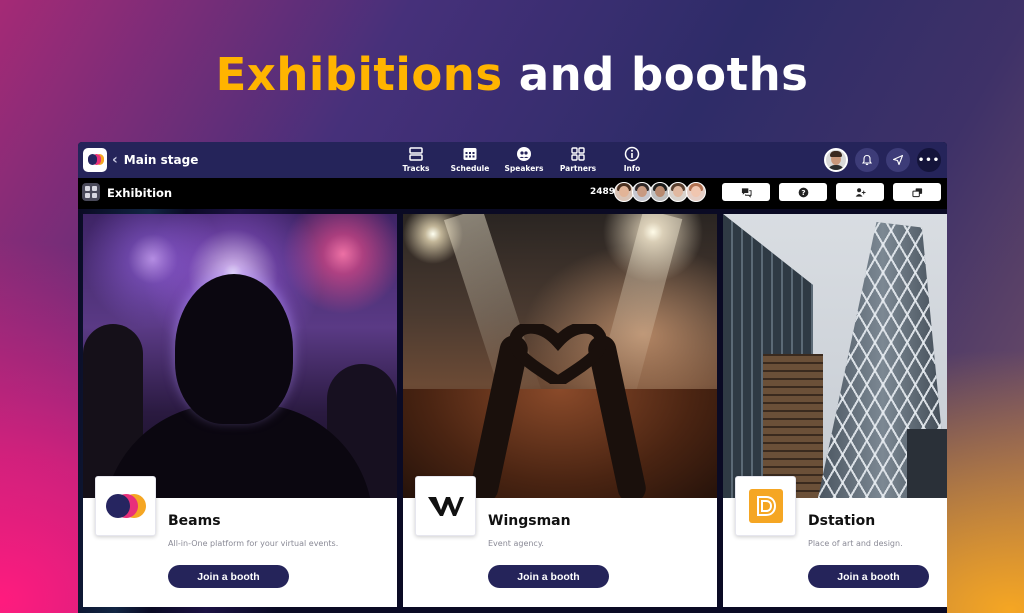 The image size is (1024, 613). Describe the element at coordinates (632, 154) in the screenshot. I see `info-icon` at that location.